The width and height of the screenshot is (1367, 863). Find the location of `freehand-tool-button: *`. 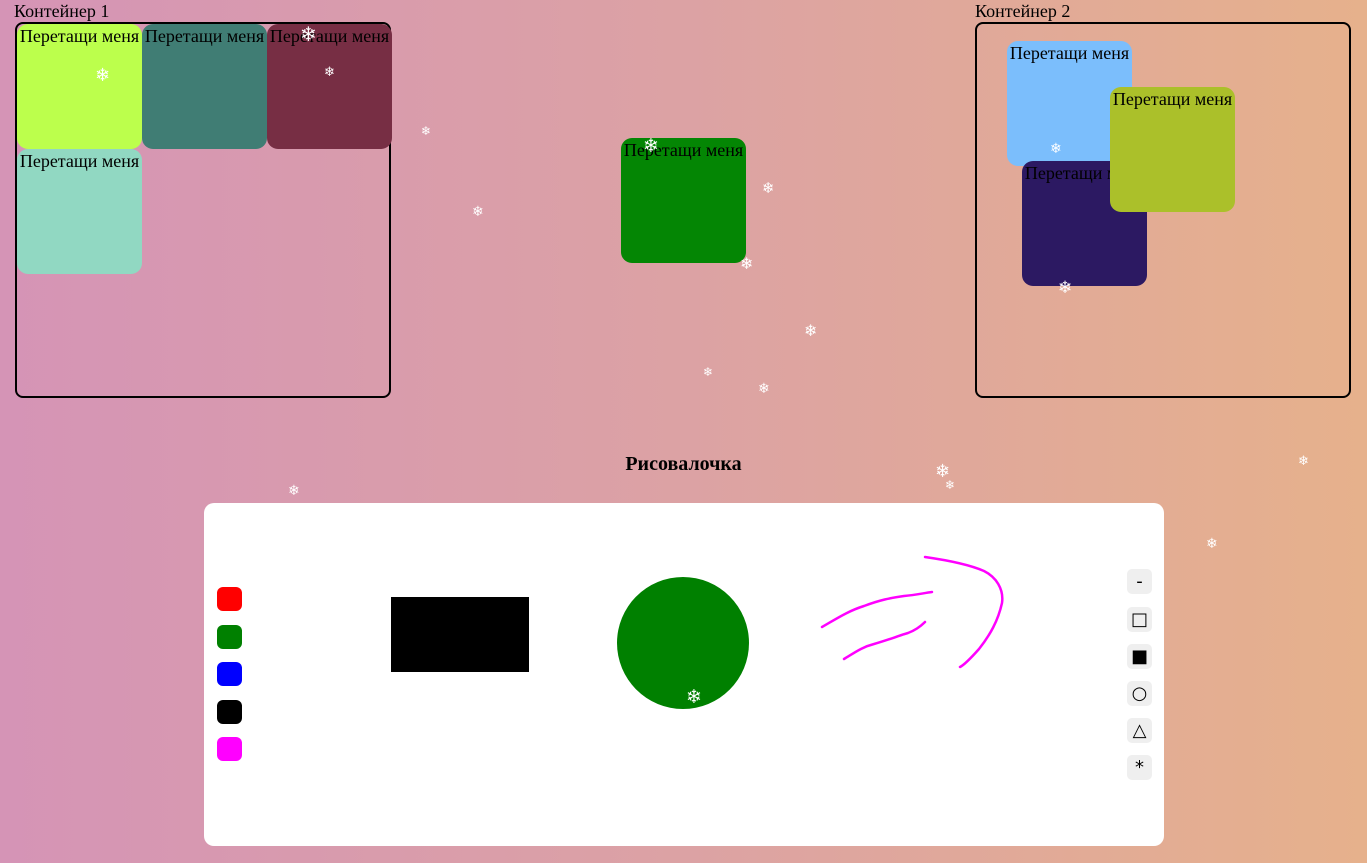

freehand-tool-button: * is located at coordinates (1139, 767).